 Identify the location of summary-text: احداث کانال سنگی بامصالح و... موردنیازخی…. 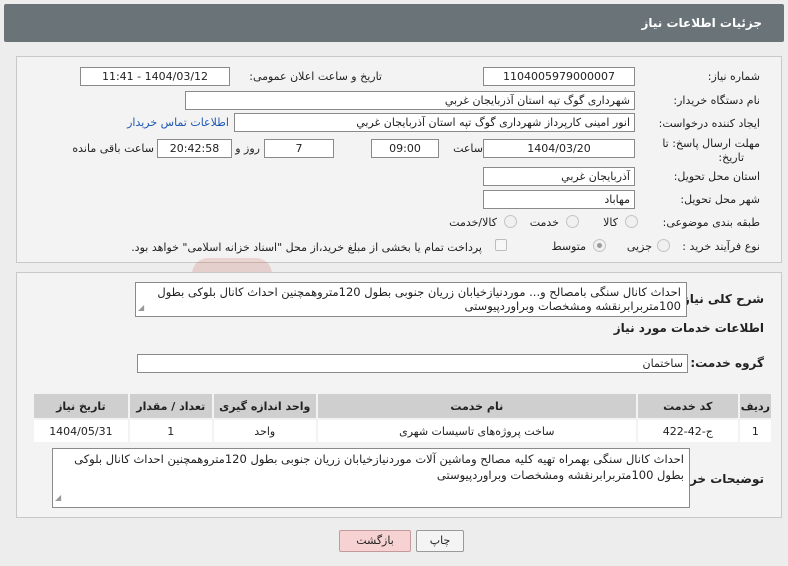
(419, 299).